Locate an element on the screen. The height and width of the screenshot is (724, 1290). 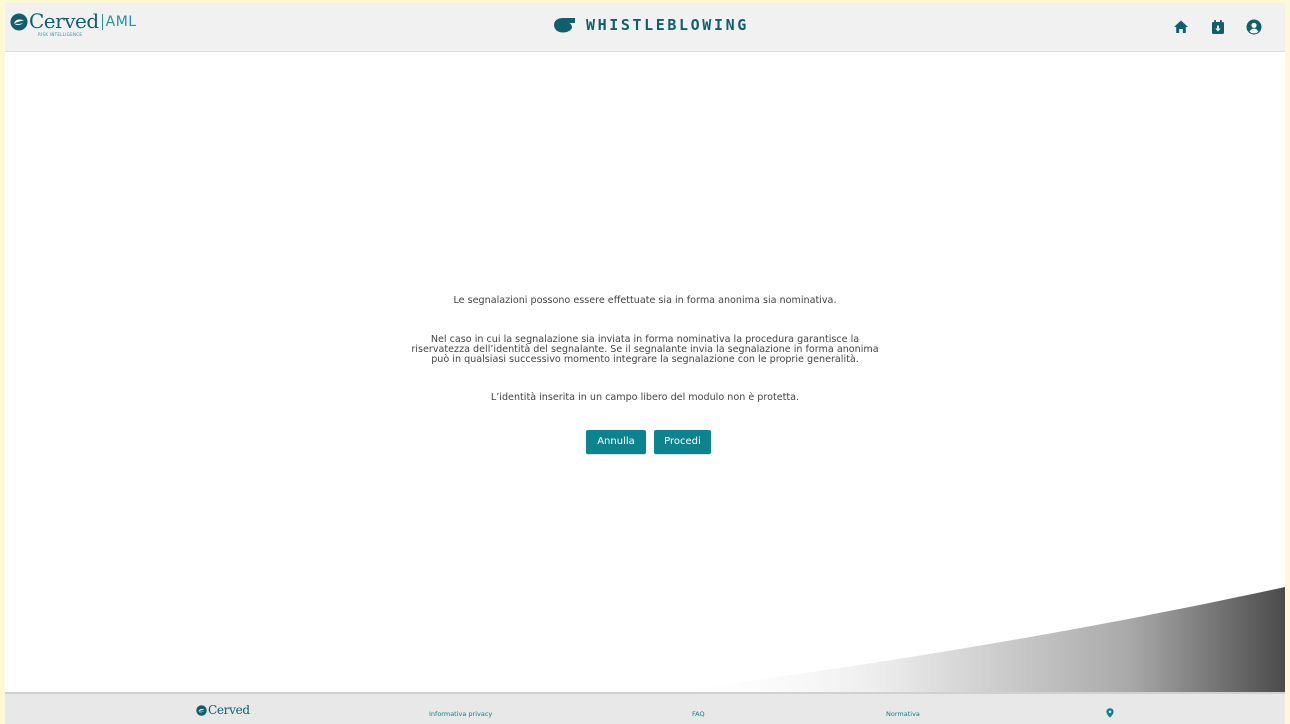
app-title: WHISTLEBLOWING is located at coordinates (650, 25).